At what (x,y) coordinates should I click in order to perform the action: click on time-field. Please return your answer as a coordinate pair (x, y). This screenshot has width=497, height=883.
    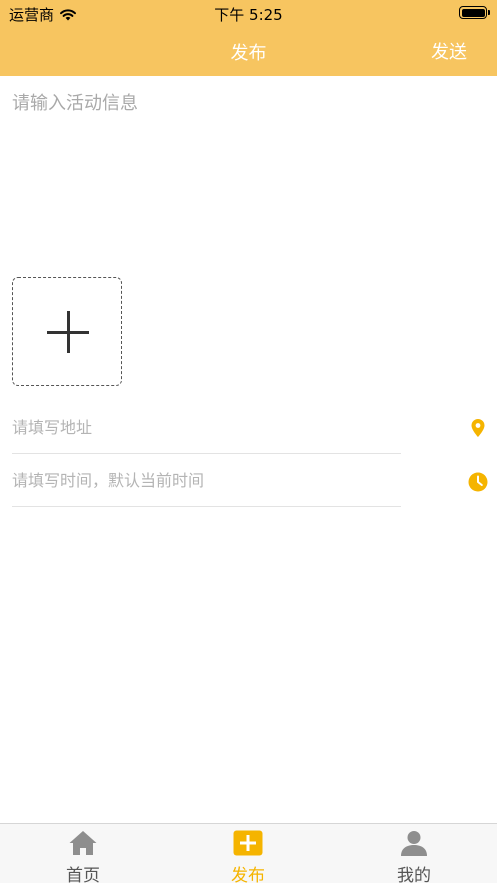
    Looking at the image, I should click on (206, 480).